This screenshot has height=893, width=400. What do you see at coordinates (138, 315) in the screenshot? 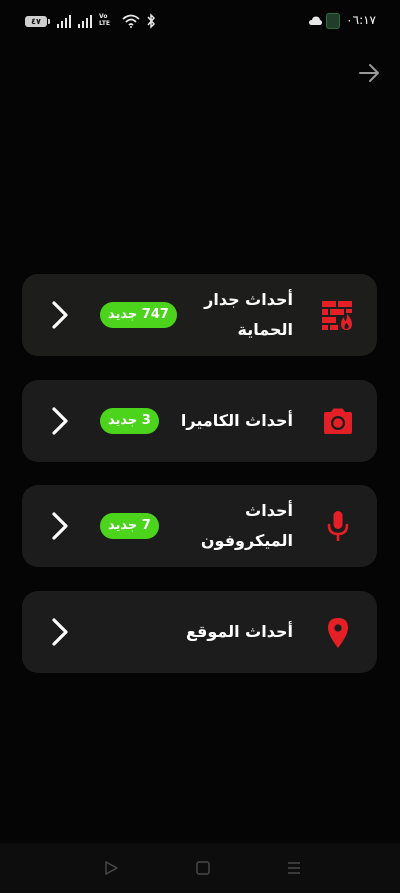
I see `new-count-badge: 747 جديد` at bounding box center [138, 315].